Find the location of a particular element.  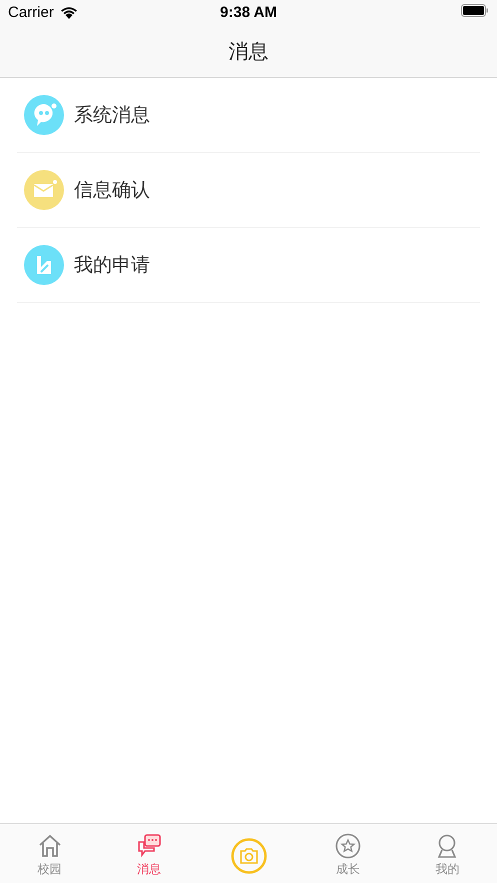

home-icon is located at coordinates (49, 846).